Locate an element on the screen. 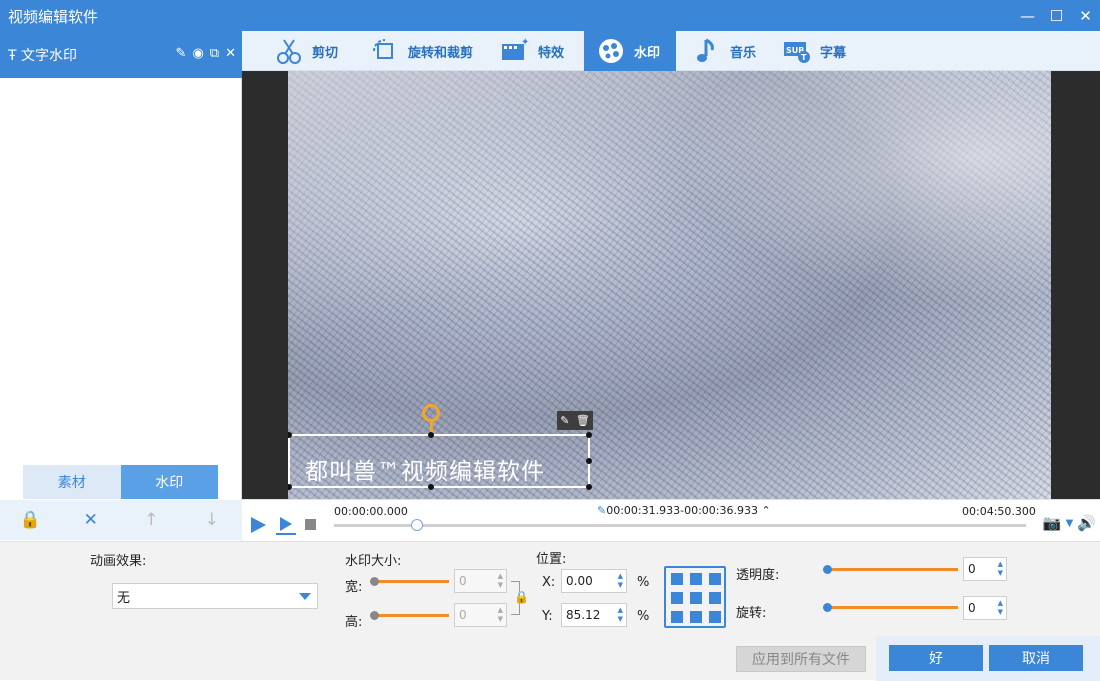 The image size is (1100, 681). copy-icon: ⧉ is located at coordinates (214, 53).